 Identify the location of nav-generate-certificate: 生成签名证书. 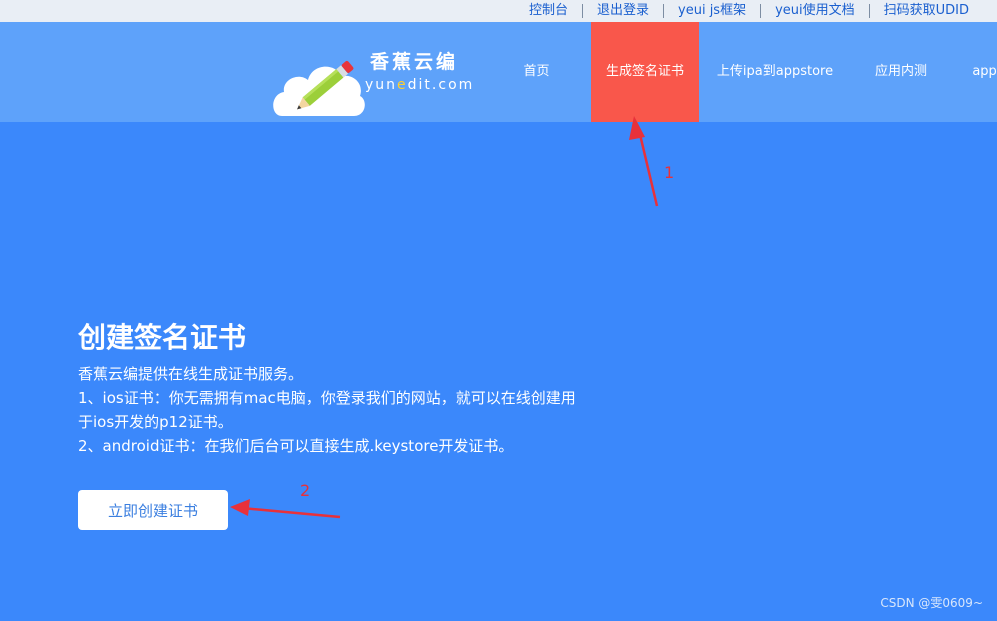
(645, 72).